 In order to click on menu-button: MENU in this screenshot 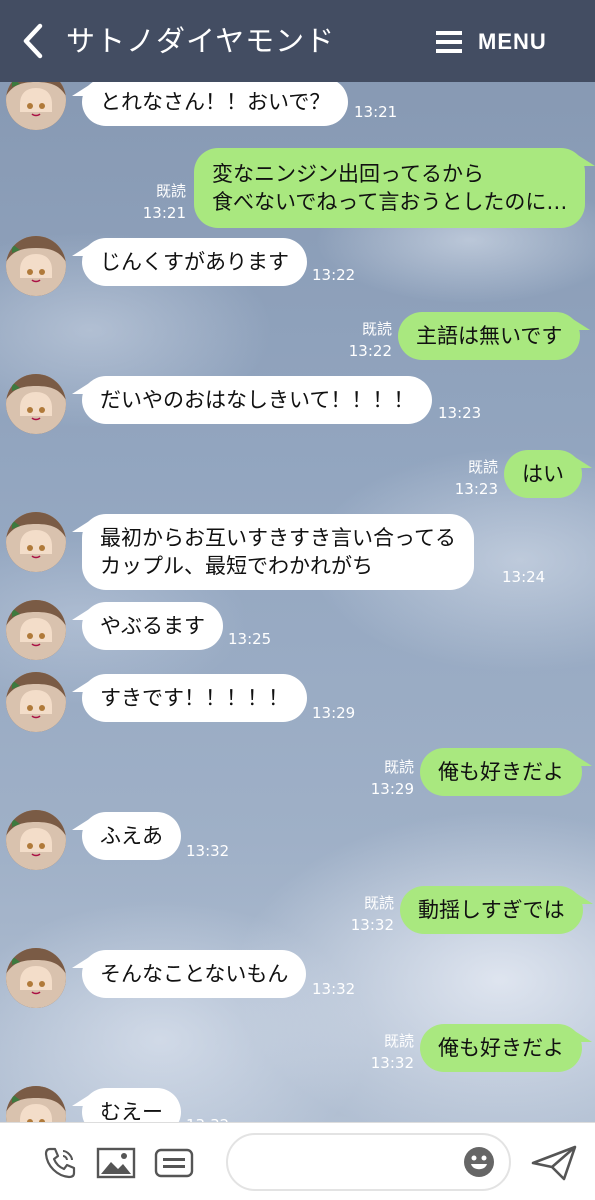, I will do `click(491, 42)`.